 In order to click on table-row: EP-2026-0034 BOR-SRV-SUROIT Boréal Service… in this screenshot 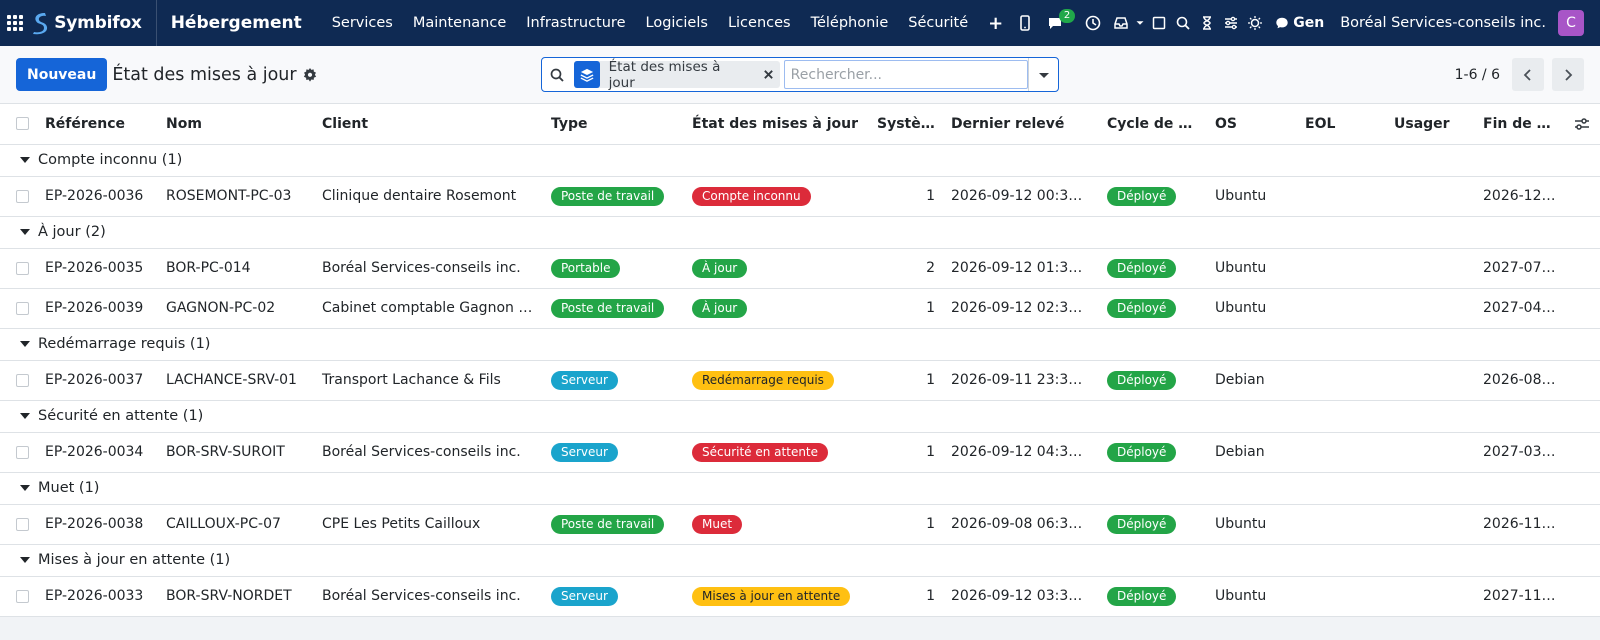, I will do `click(800, 452)`.